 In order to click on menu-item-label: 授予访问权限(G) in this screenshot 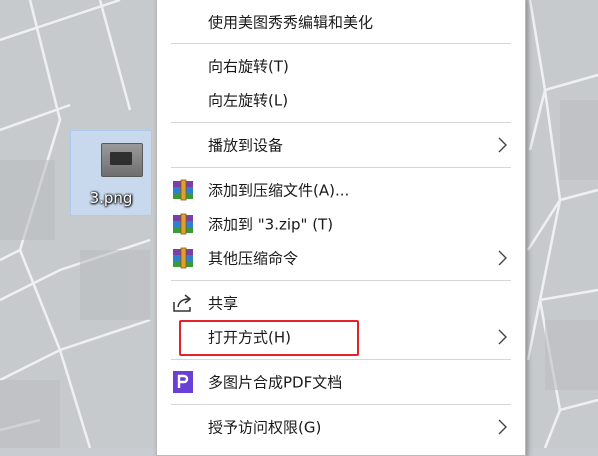, I will do `click(265, 427)`.